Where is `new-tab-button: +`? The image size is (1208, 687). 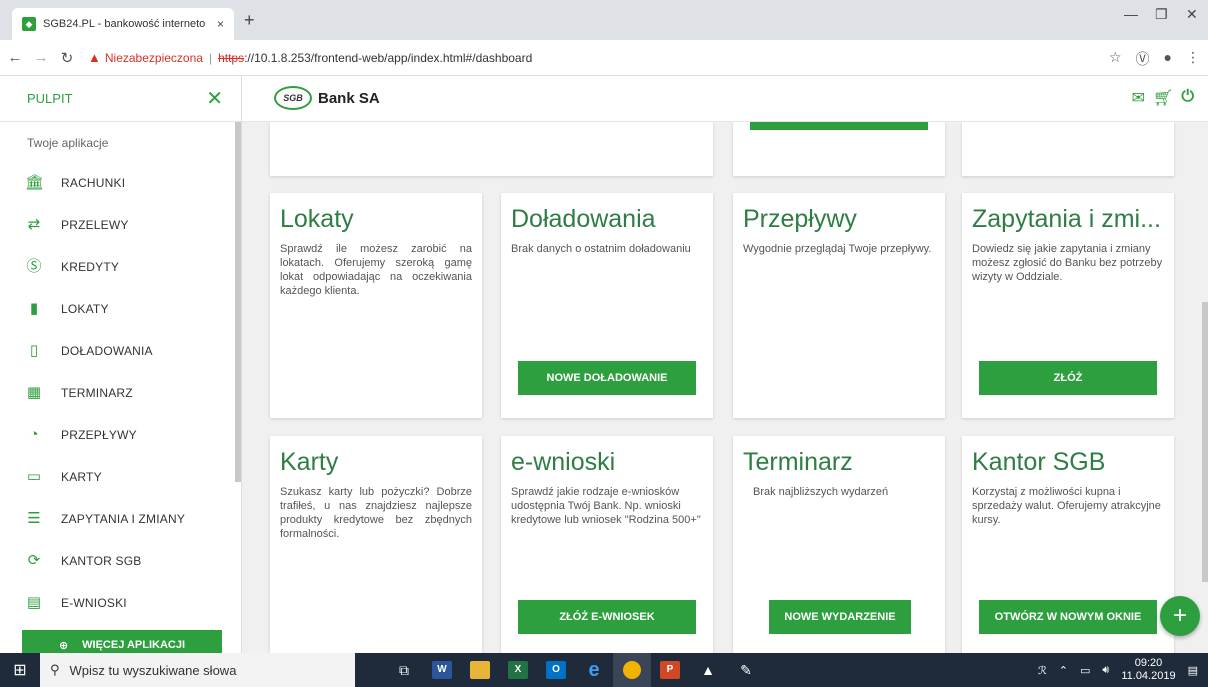 new-tab-button: + is located at coordinates (249, 20).